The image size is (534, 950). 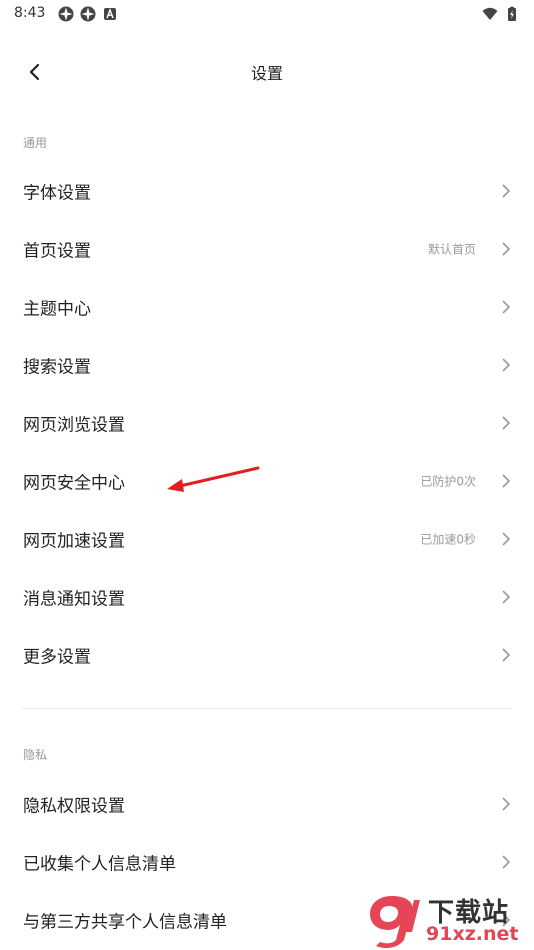 I want to click on settings-item-label: 网页浏览设置, so click(x=74, y=425).